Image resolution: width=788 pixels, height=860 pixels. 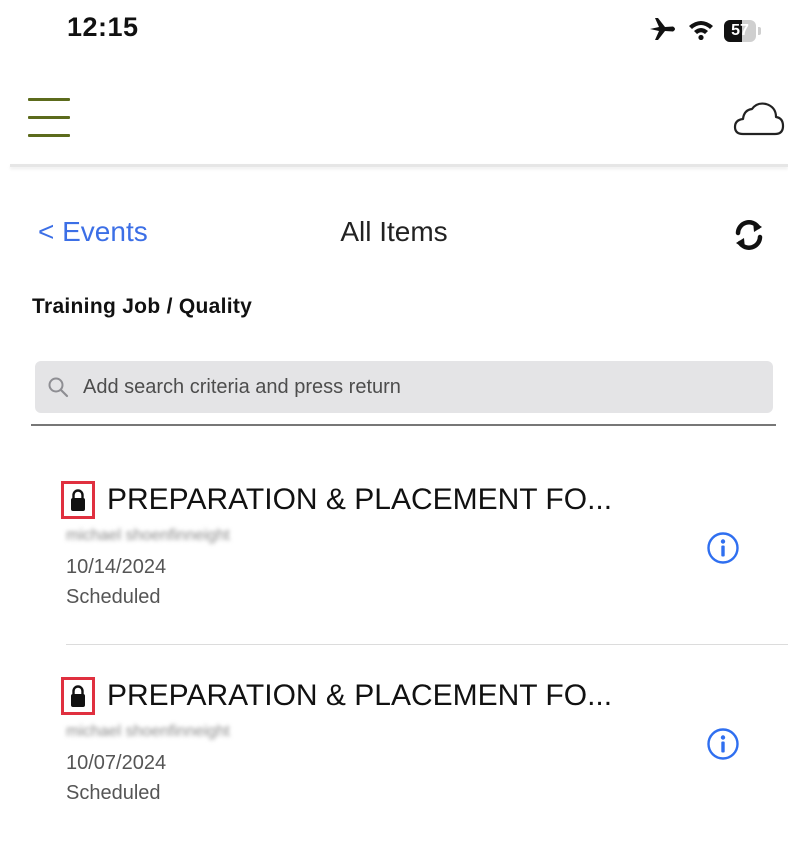 What do you see at coordinates (403, 425) in the screenshot?
I see `search-underline` at bounding box center [403, 425].